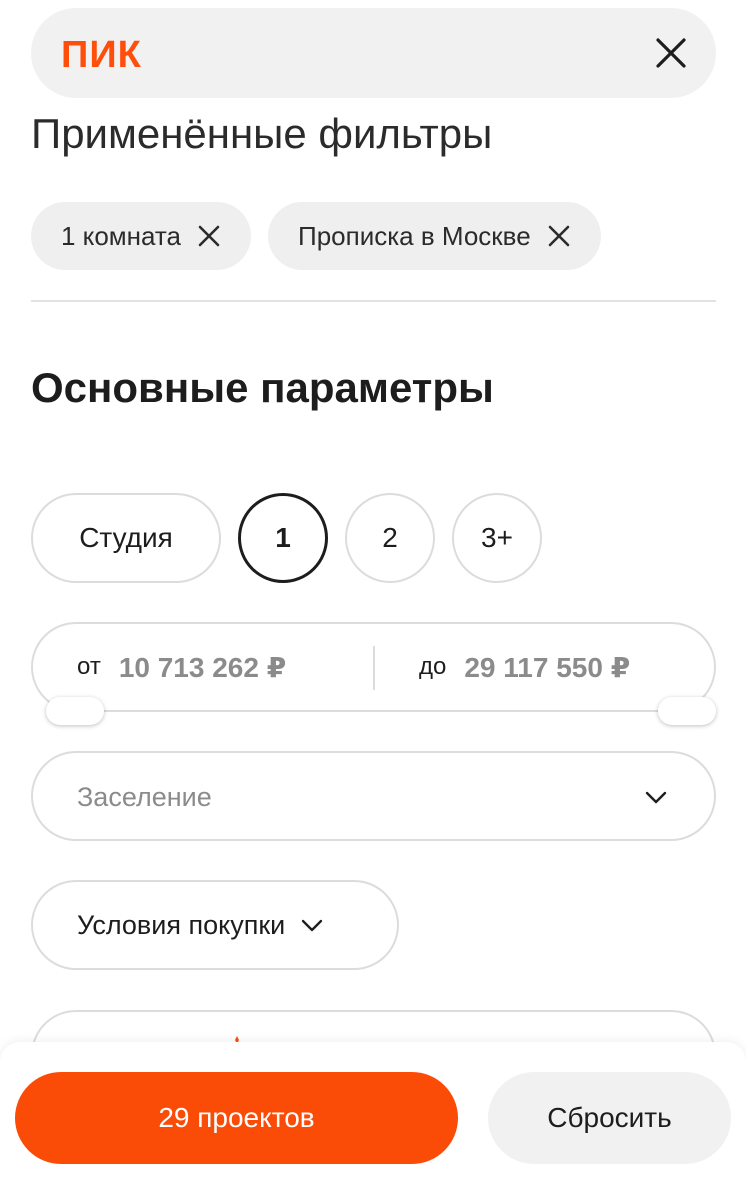  I want to click on applied-filter-chips: 1 комната Прописка в Москве, so click(316, 236).